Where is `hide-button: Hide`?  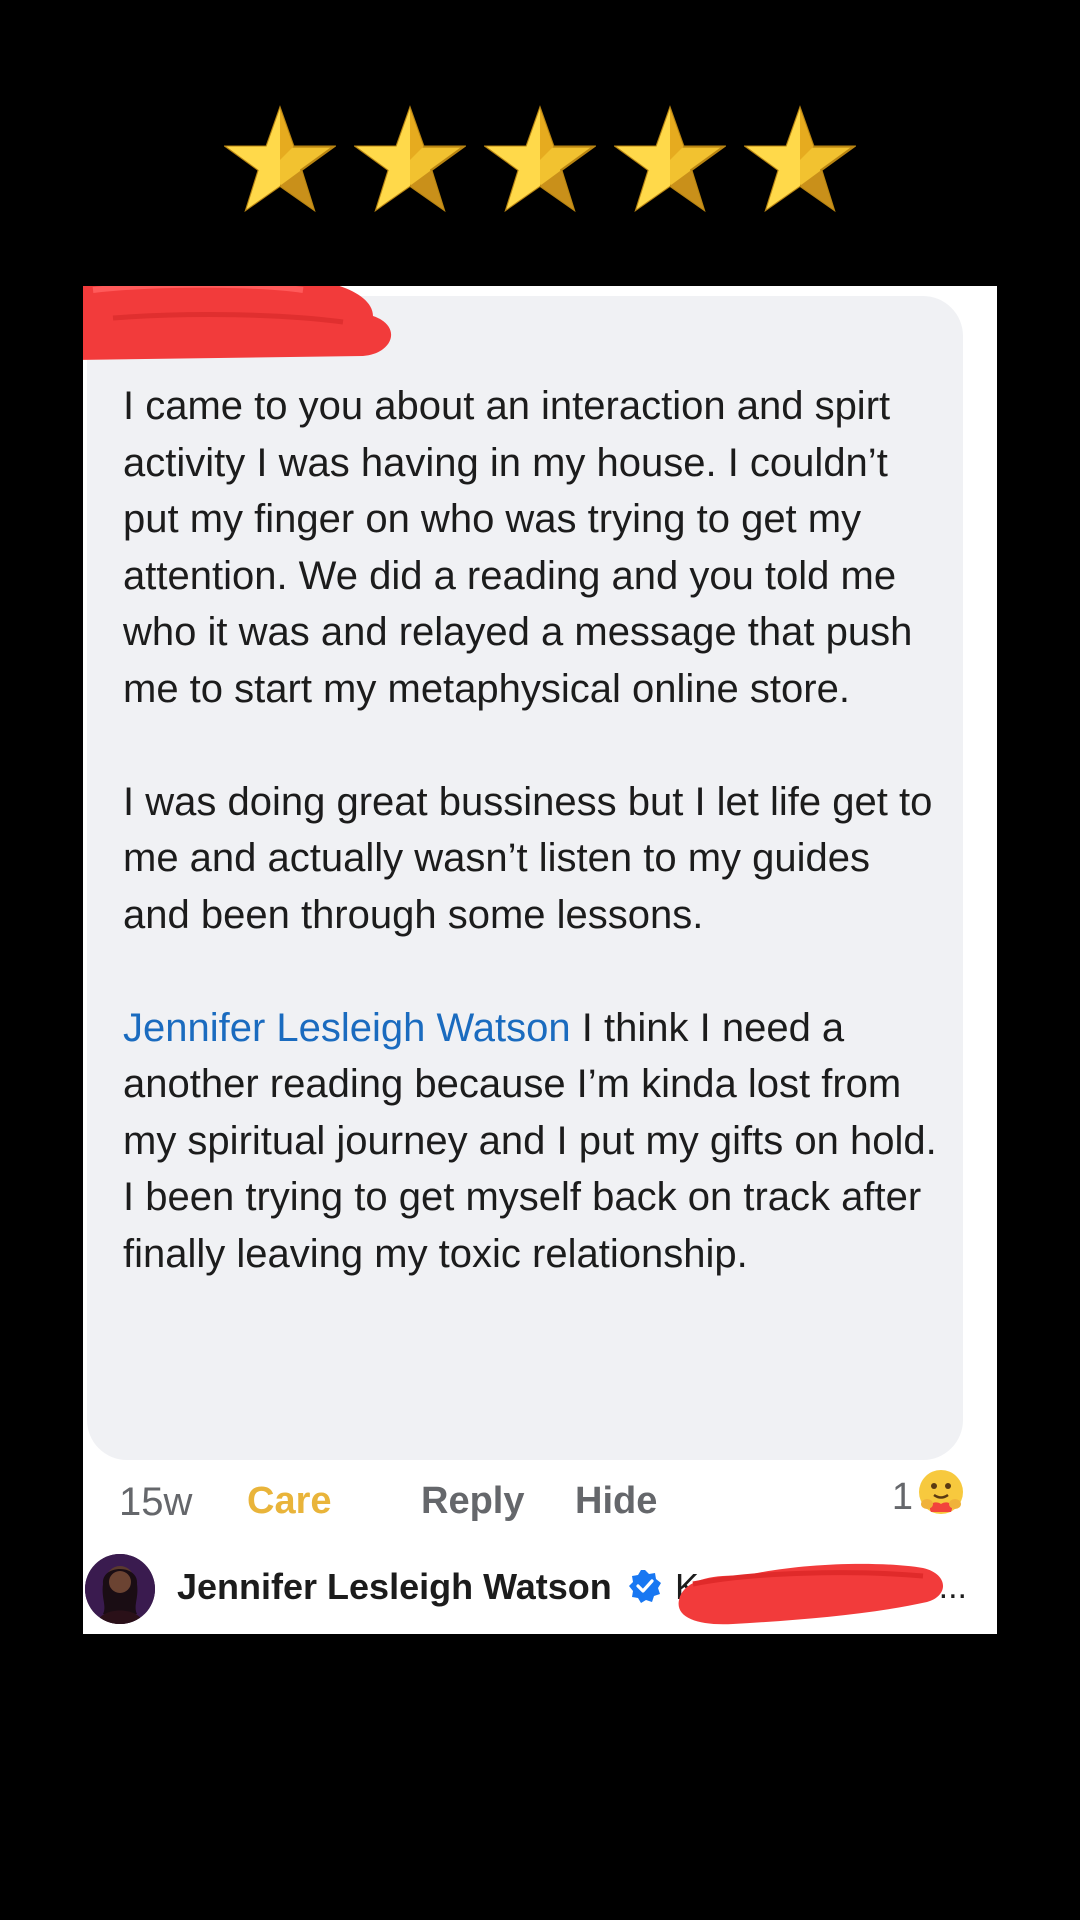 hide-button: Hide is located at coordinates (616, 1501).